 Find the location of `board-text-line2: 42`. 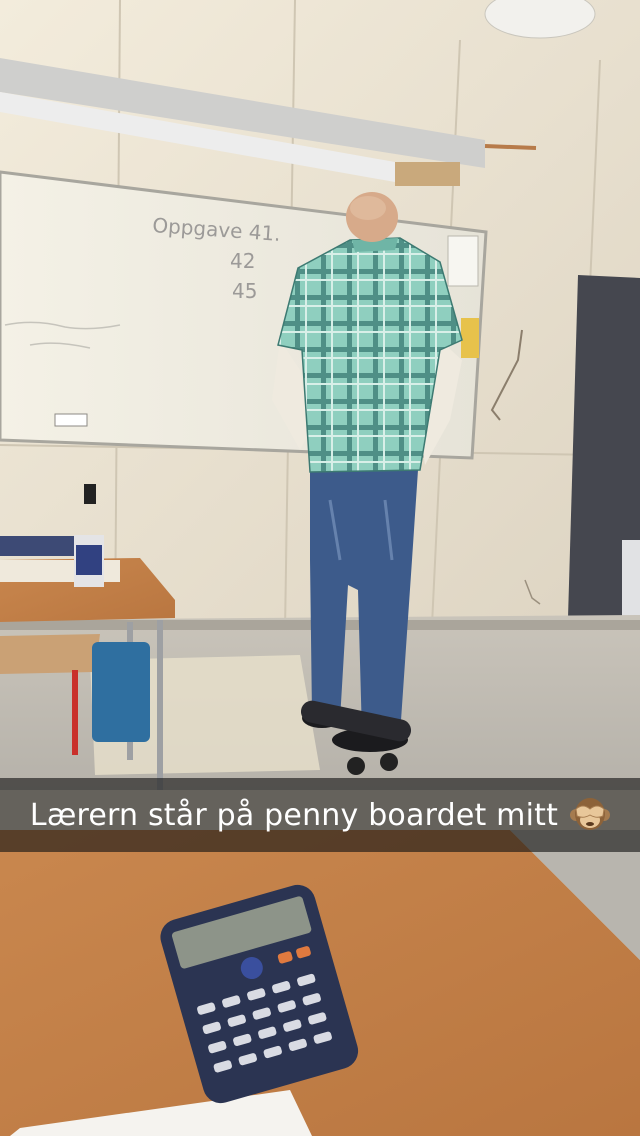

board-text-line2: 42 is located at coordinates (242, 261).